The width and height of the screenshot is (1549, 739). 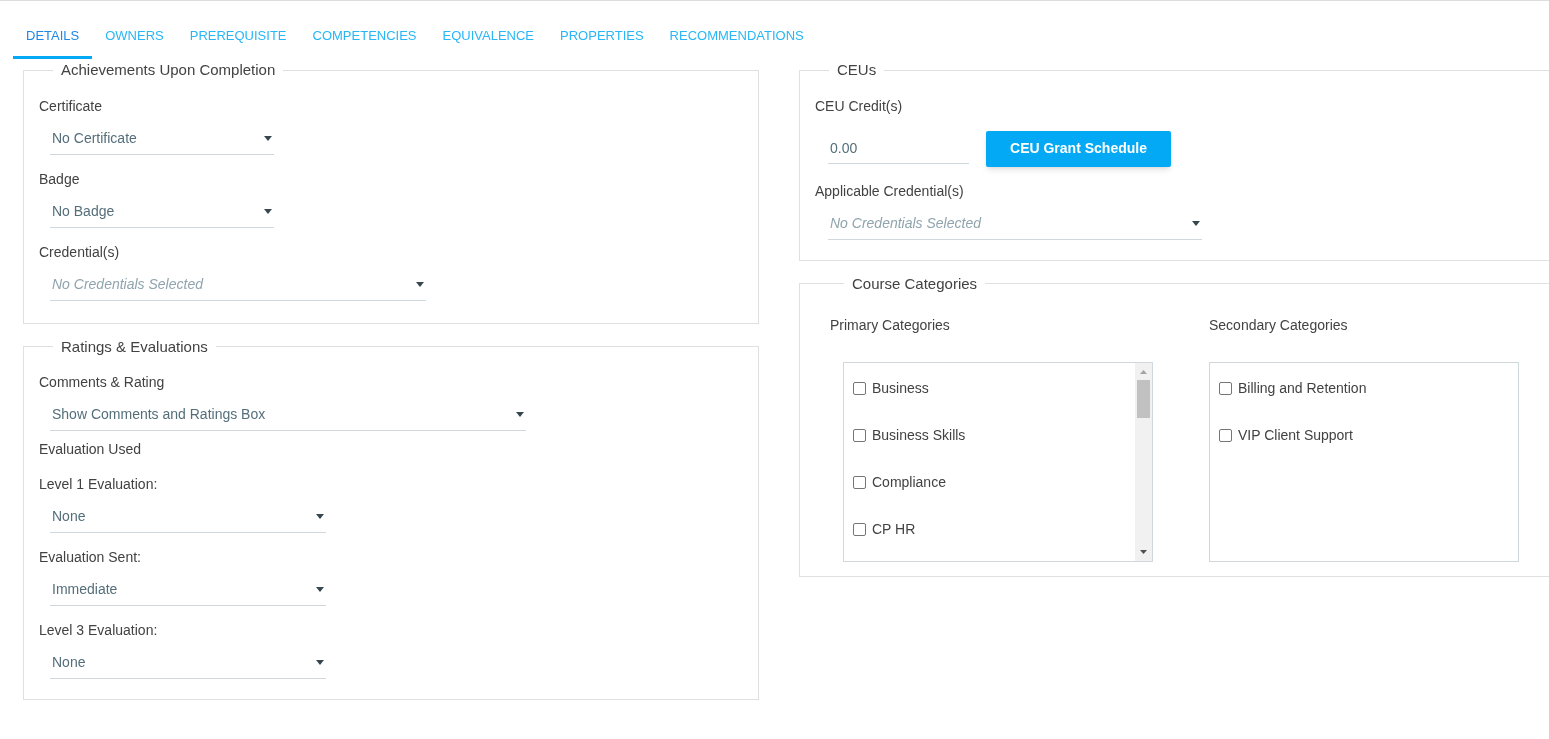 I want to click on checkbox-label: CP HR, so click(x=894, y=529).